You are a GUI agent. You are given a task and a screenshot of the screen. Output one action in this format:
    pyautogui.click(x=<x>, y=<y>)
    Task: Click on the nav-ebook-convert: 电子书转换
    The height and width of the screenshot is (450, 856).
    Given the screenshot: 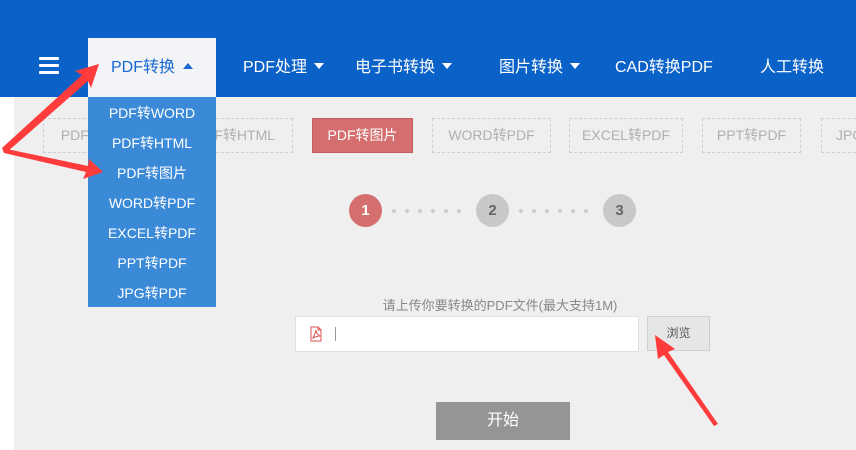 What is the action you would take?
    pyautogui.click(x=404, y=67)
    